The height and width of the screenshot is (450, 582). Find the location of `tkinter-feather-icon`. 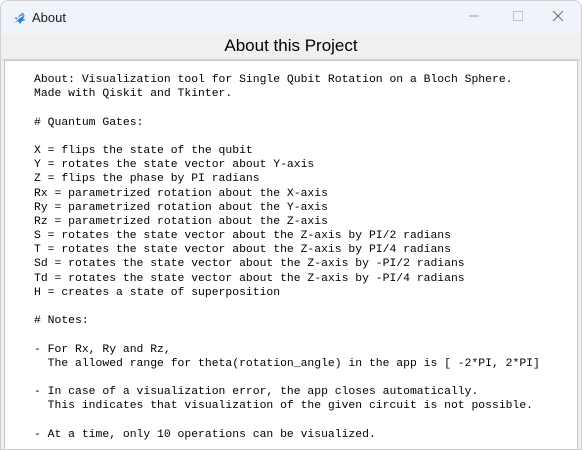

tkinter-feather-icon is located at coordinates (19, 18).